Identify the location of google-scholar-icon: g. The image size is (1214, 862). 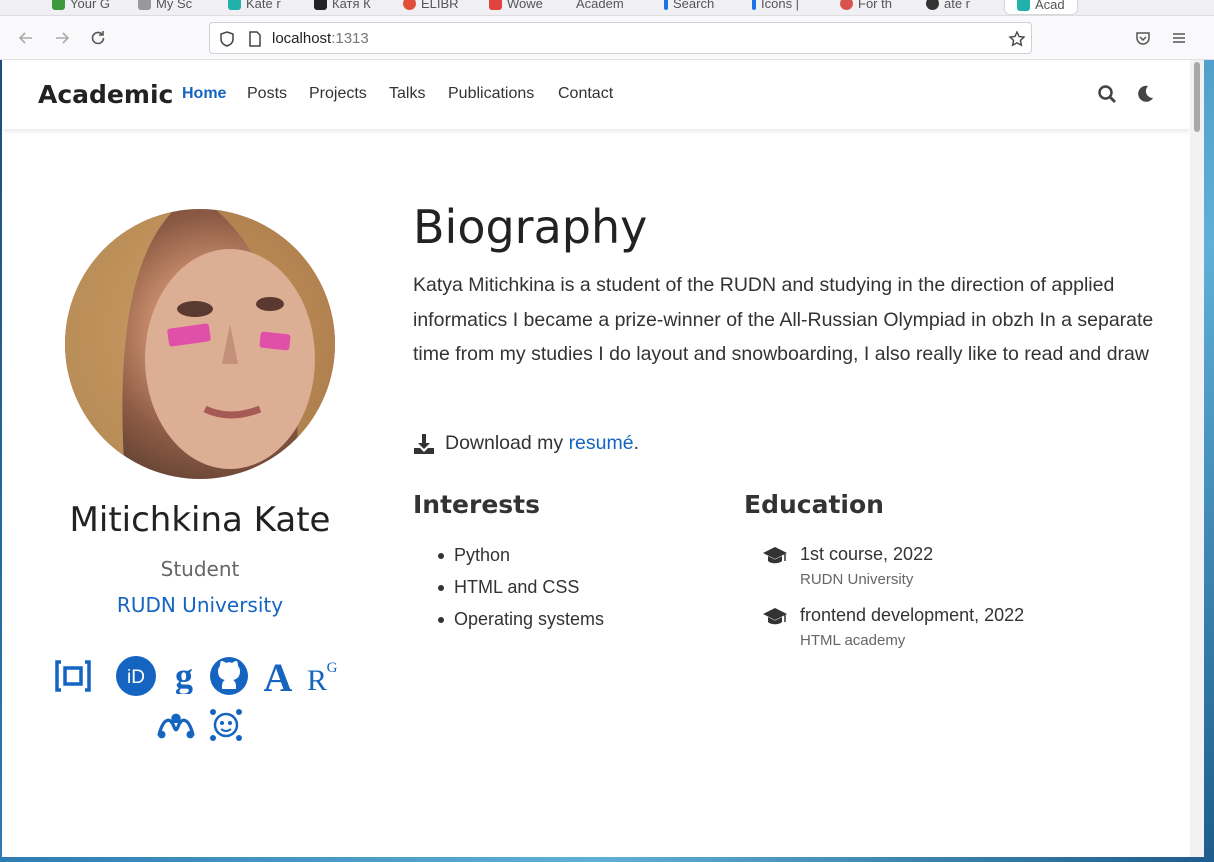
(184, 676).